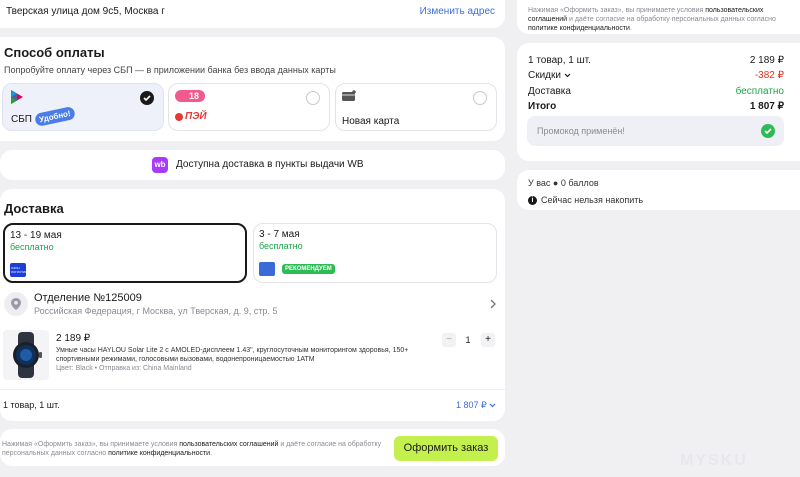 Image resolution: width=800 pixels, height=477 pixels. What do you see at coordinates (18, 270) in the screenshot?
I see `ozon-logistics-logo: ОЗОН ЛОГИСТИКА` at bounding box center [18, 270].